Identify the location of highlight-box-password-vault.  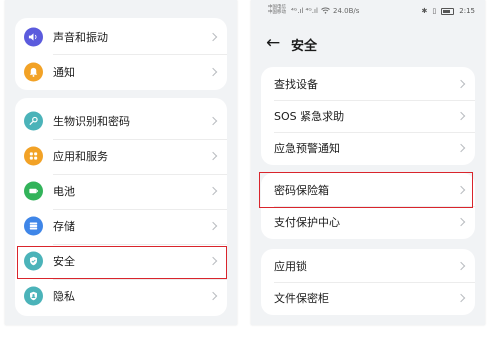
(366, 190).